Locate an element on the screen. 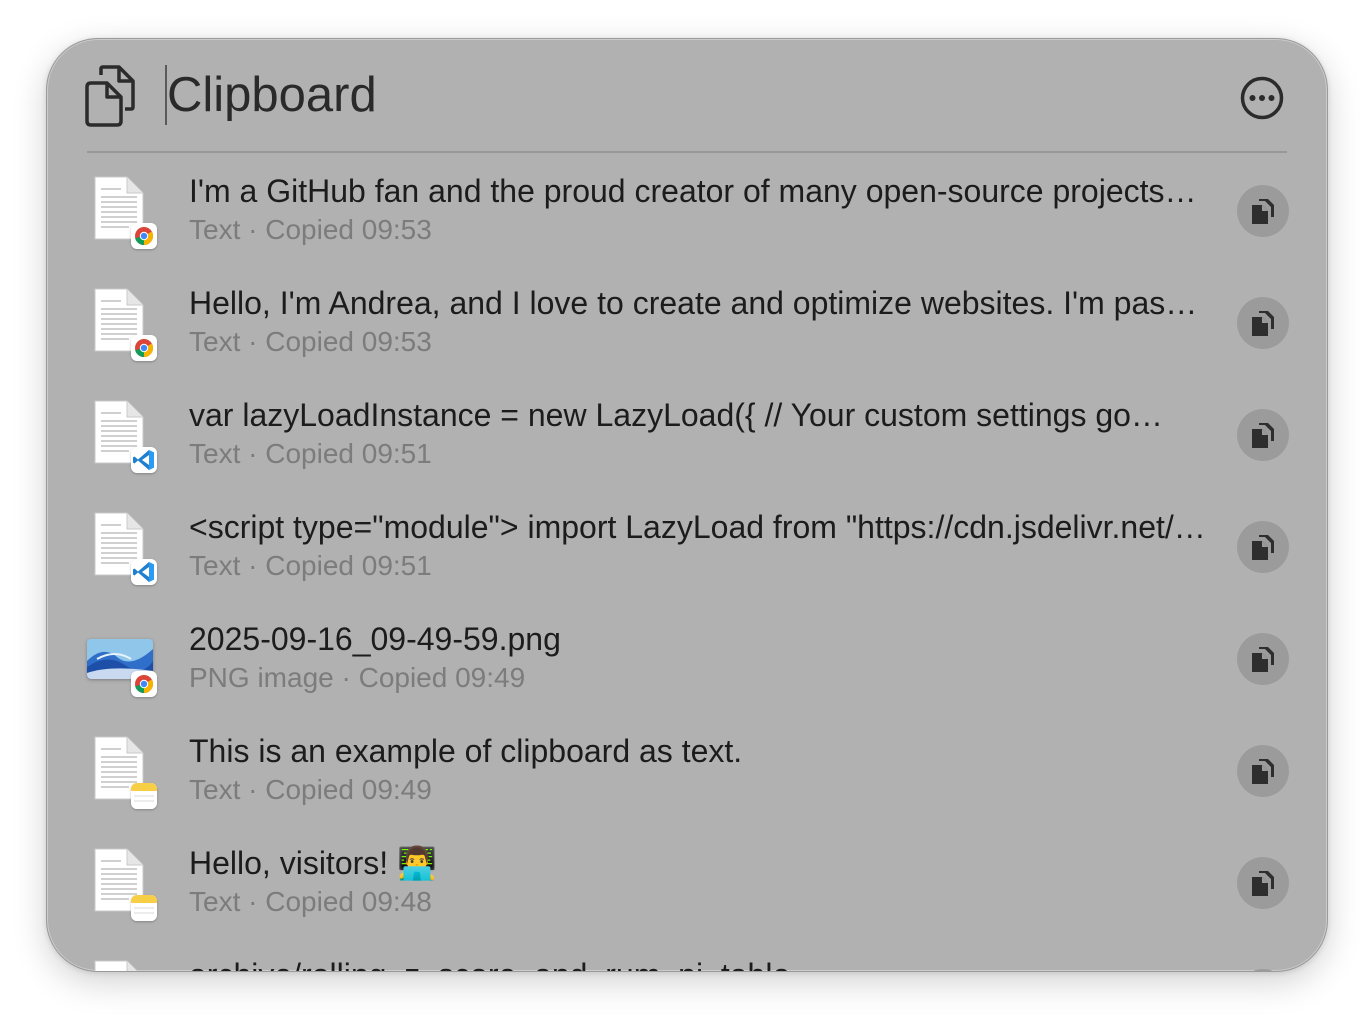  clipboard-item: archive/rolling_z_score_and_rum_pi_table is located at coordinates (687, 954).